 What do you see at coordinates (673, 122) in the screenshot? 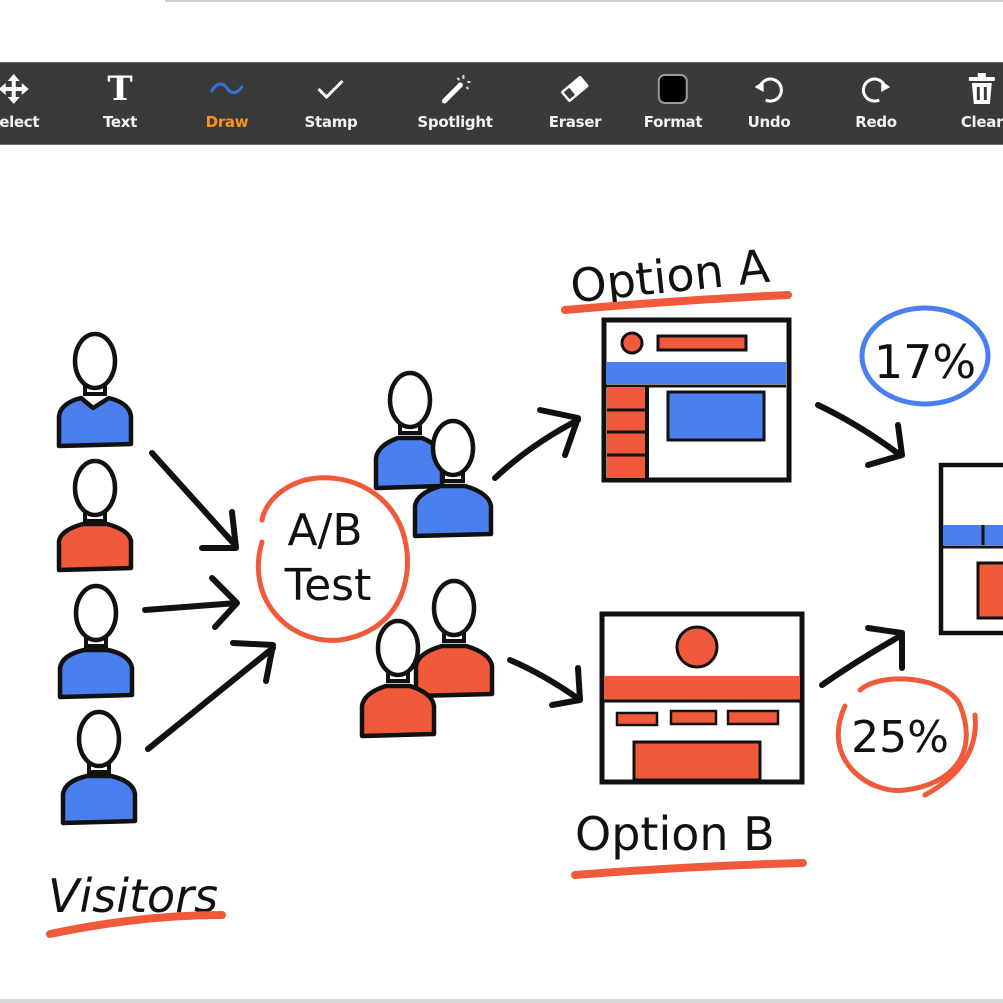
I see `tool-format-label: Format` at bounding box center [673, 122].